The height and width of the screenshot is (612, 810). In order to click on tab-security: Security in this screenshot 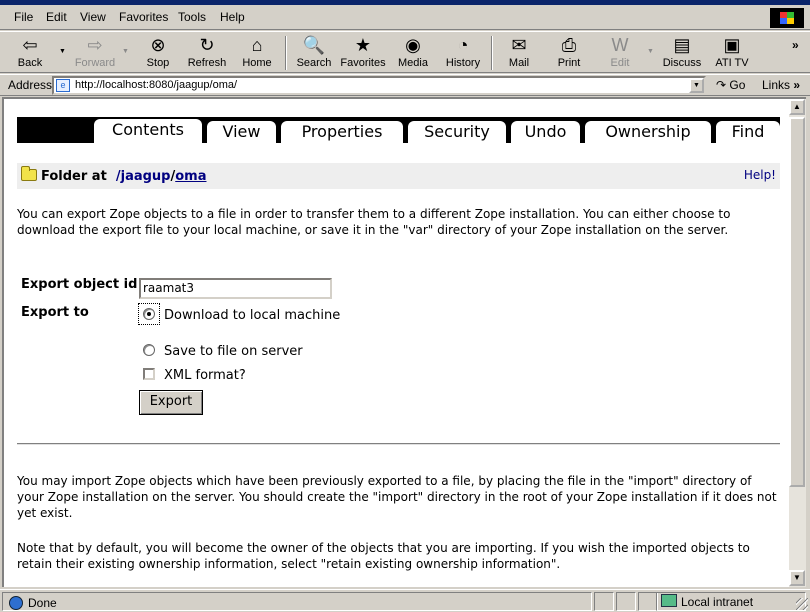, I will do `click(457, 132)`.